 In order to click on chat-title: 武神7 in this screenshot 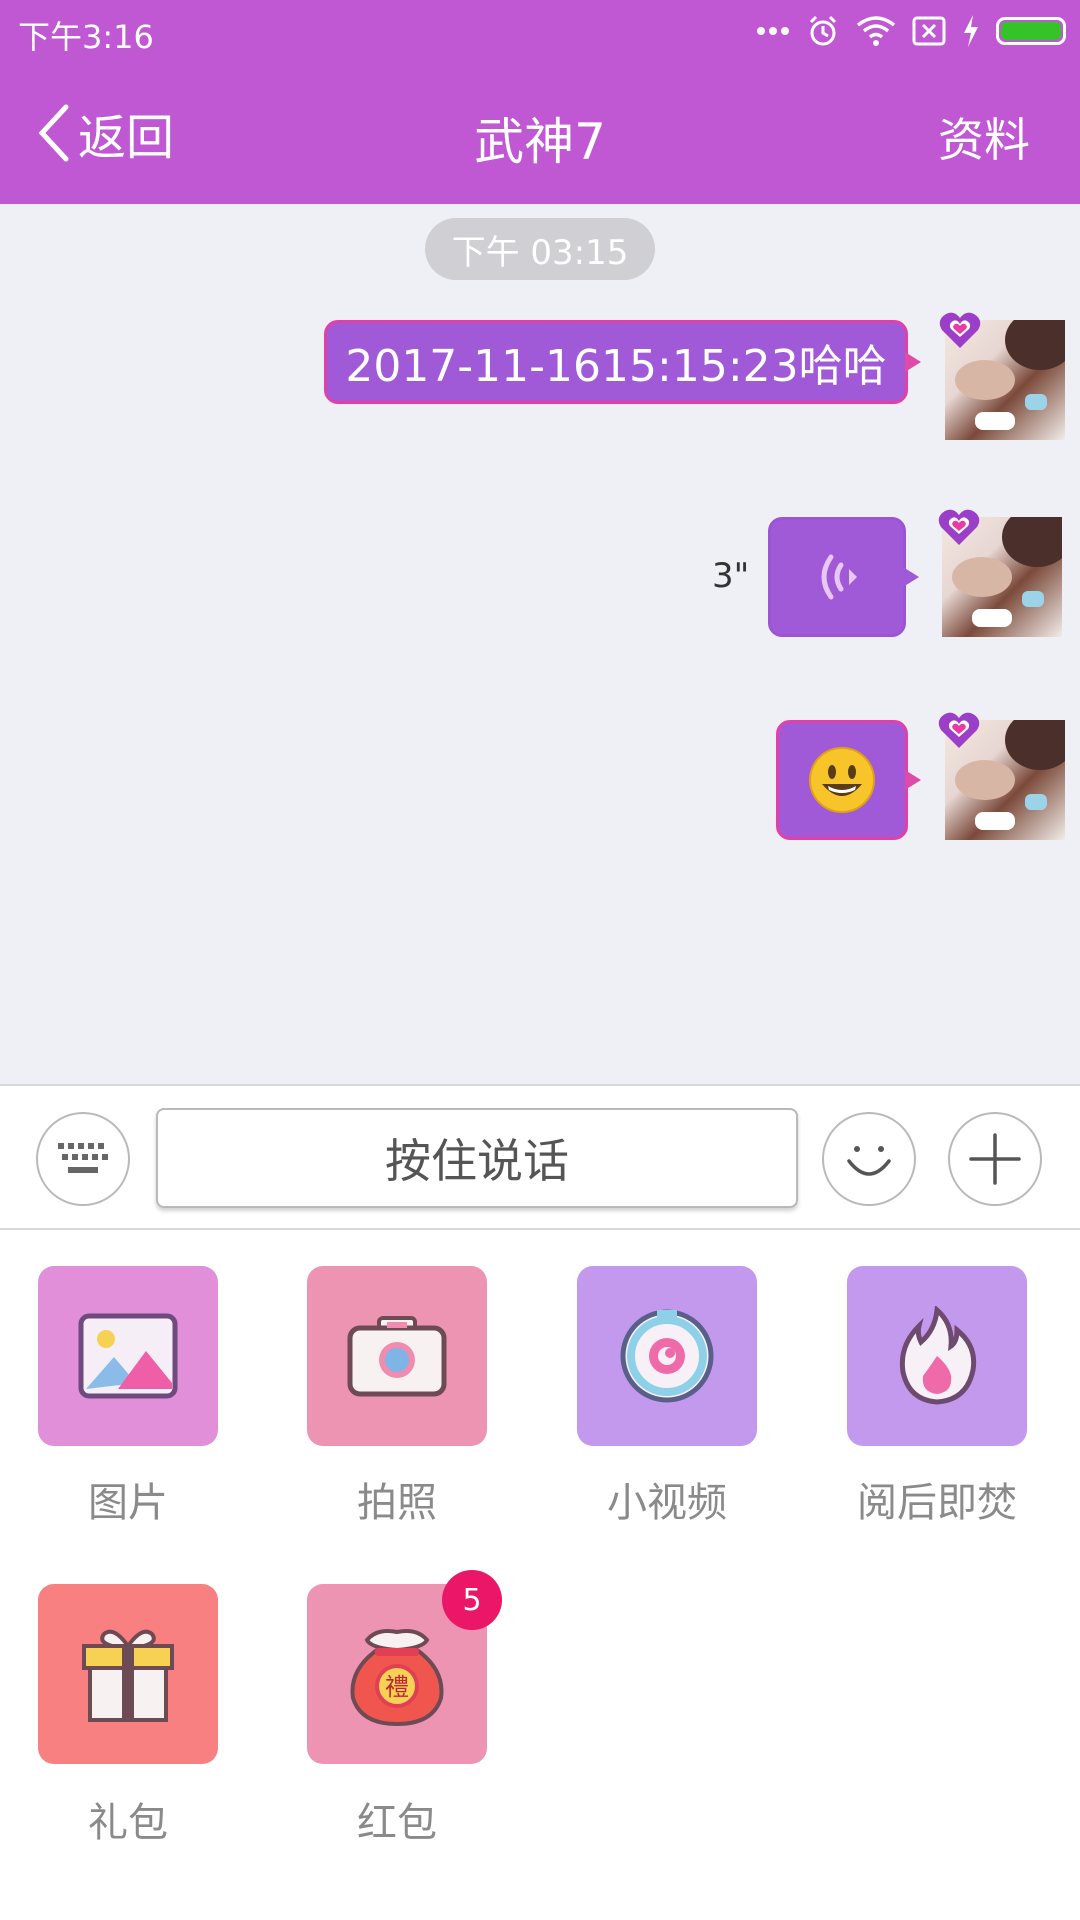, I will do `click(540, 142)`.